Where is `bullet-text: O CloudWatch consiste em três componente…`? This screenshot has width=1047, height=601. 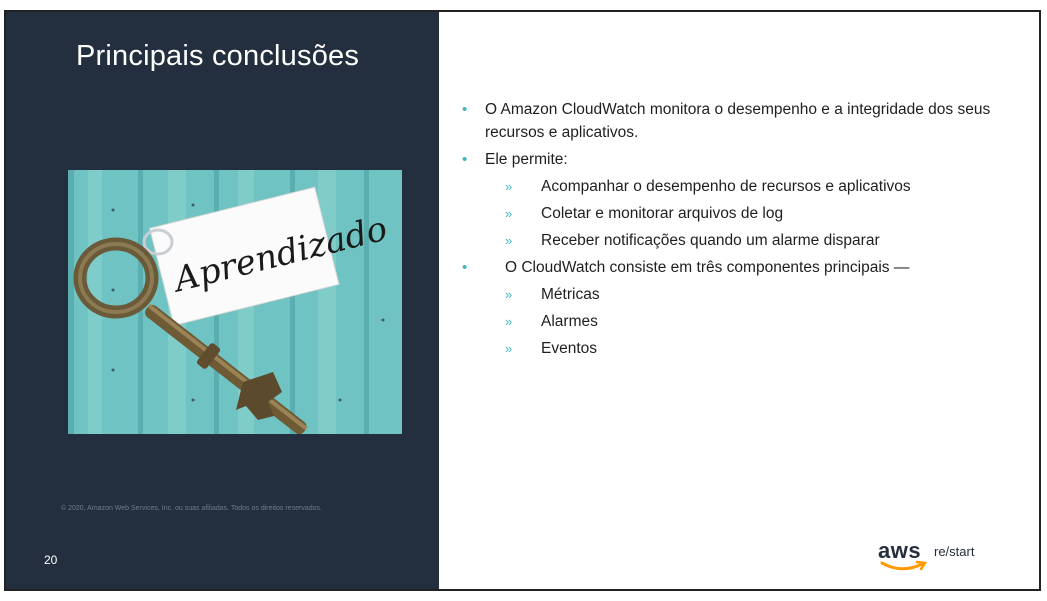
bullet-text: O CloudWatch consiste em três componente… is located at coordinates (707, 267).